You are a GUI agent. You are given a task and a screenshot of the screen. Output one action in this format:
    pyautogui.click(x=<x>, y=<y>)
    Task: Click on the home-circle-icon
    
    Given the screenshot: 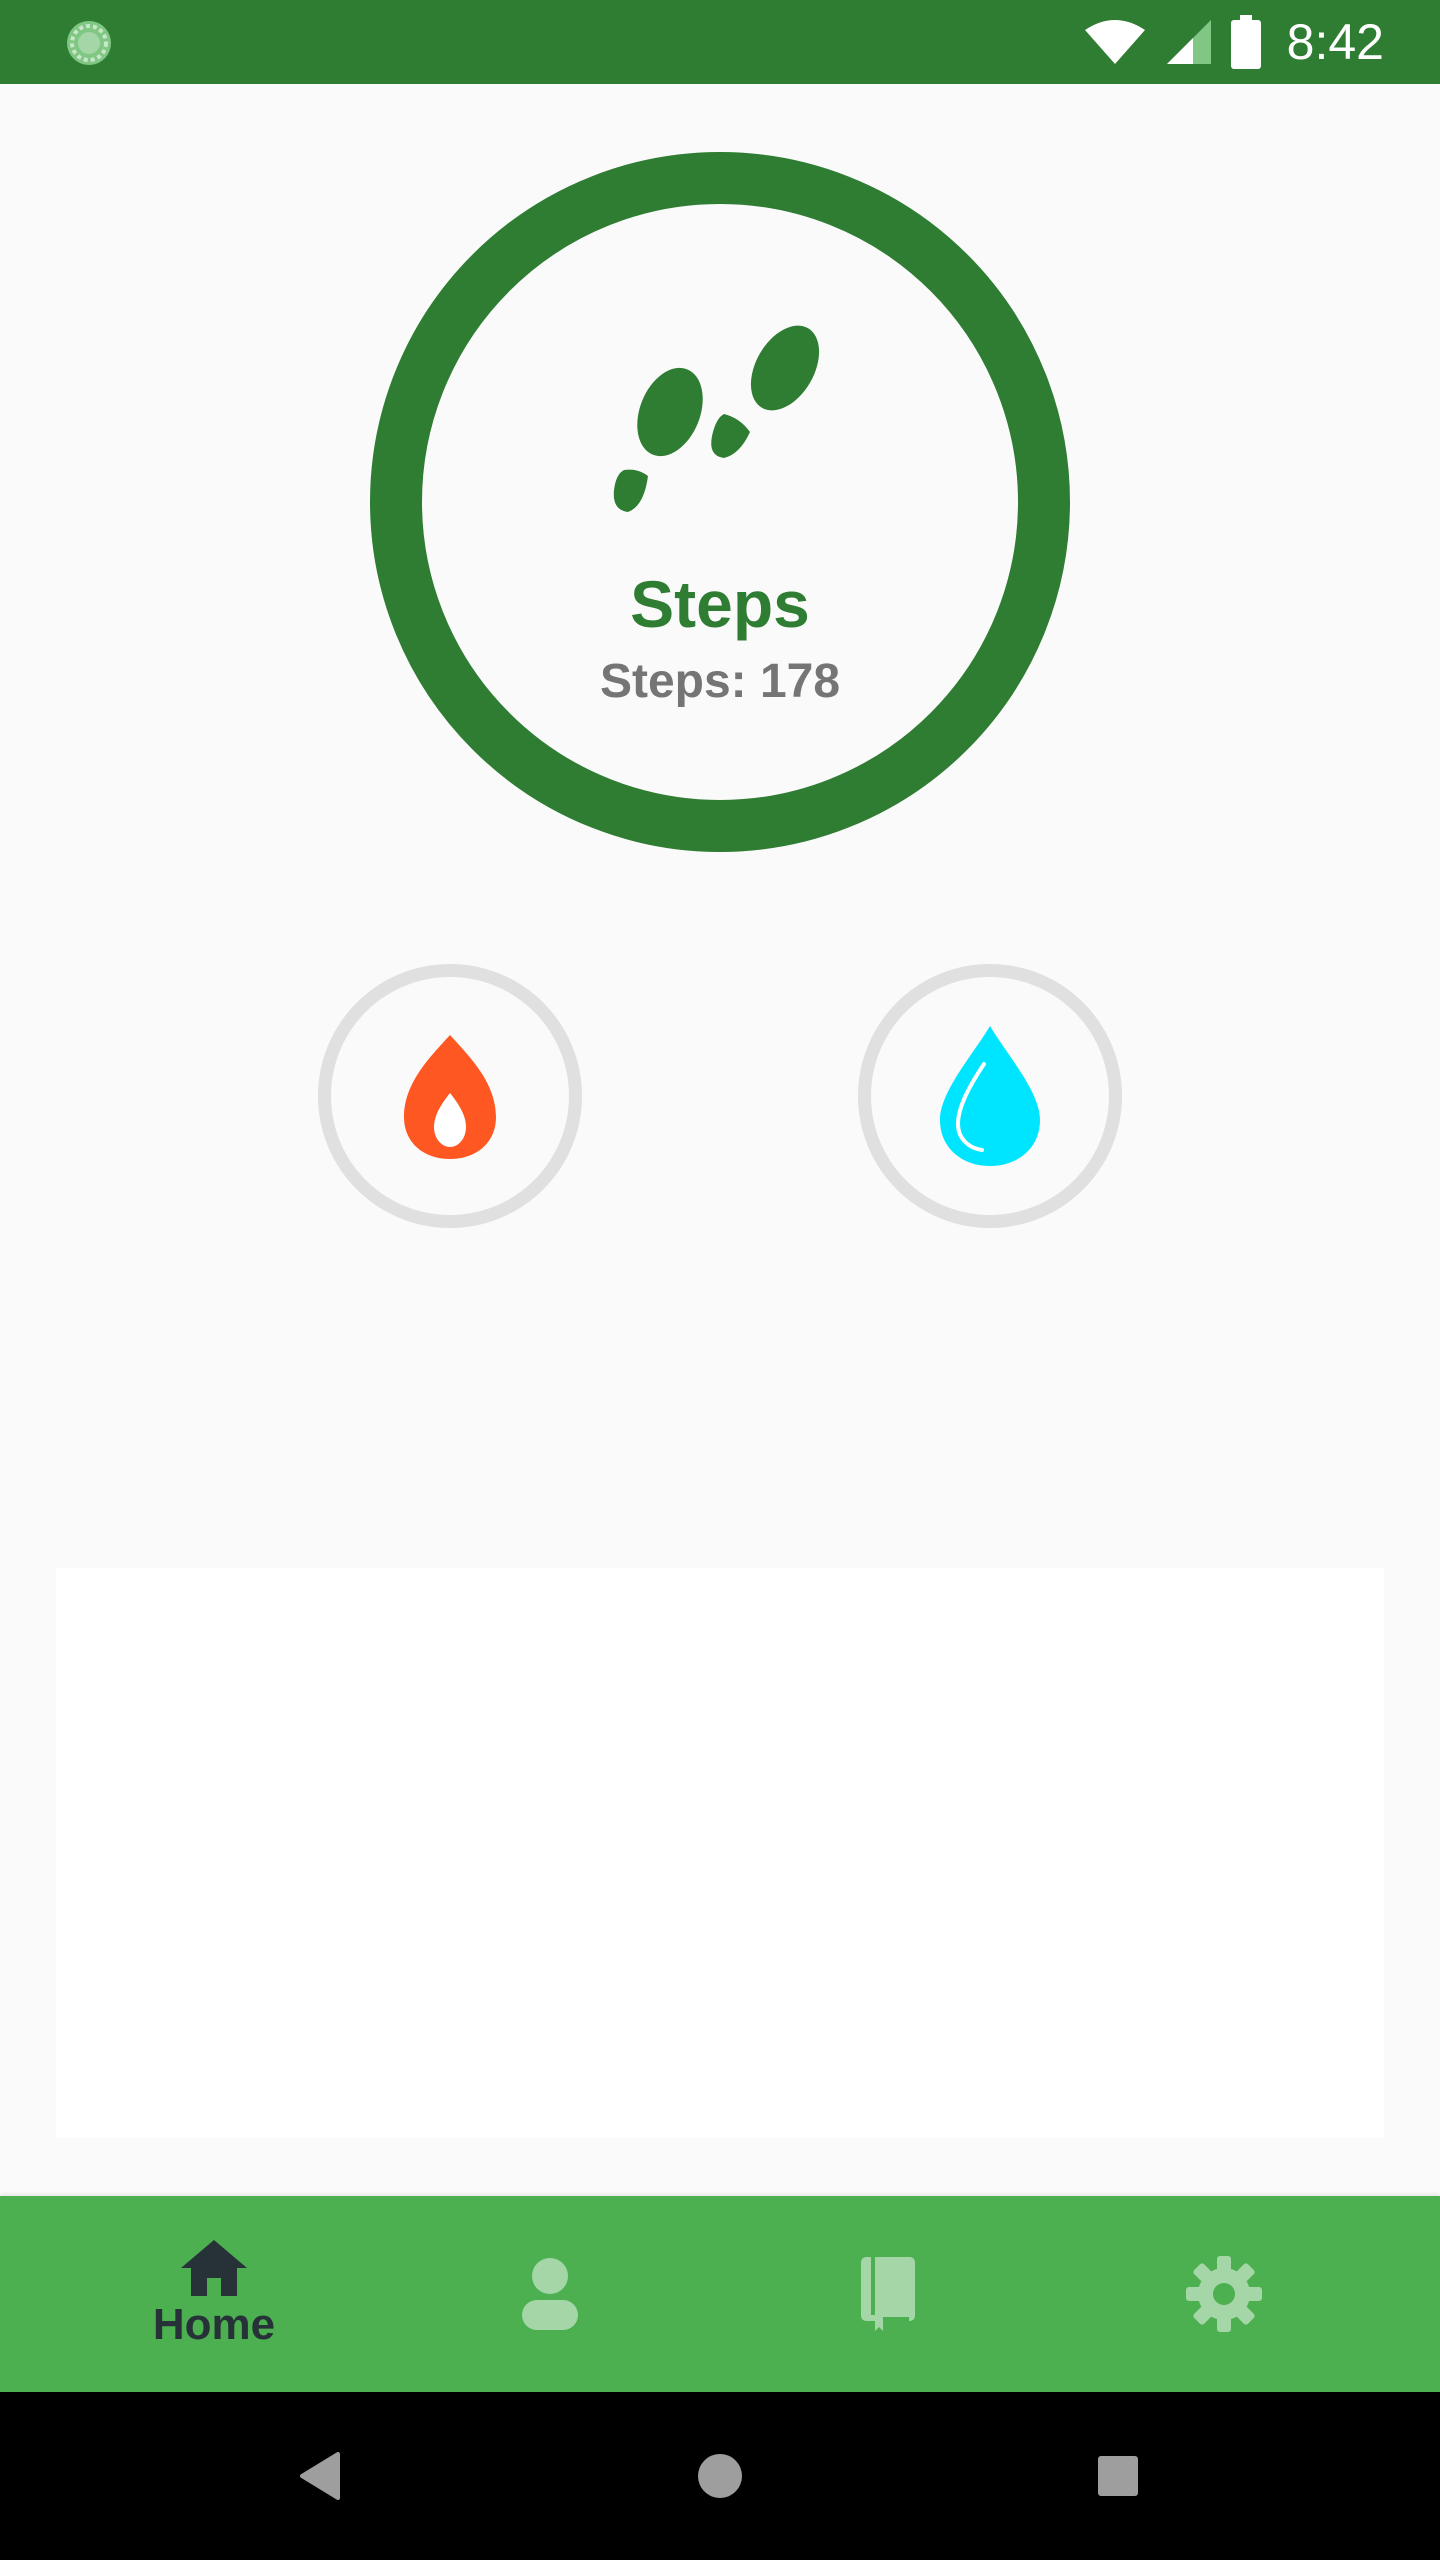 What is the action you would take?
    pyautogui.click(x=720, y=2476)
    